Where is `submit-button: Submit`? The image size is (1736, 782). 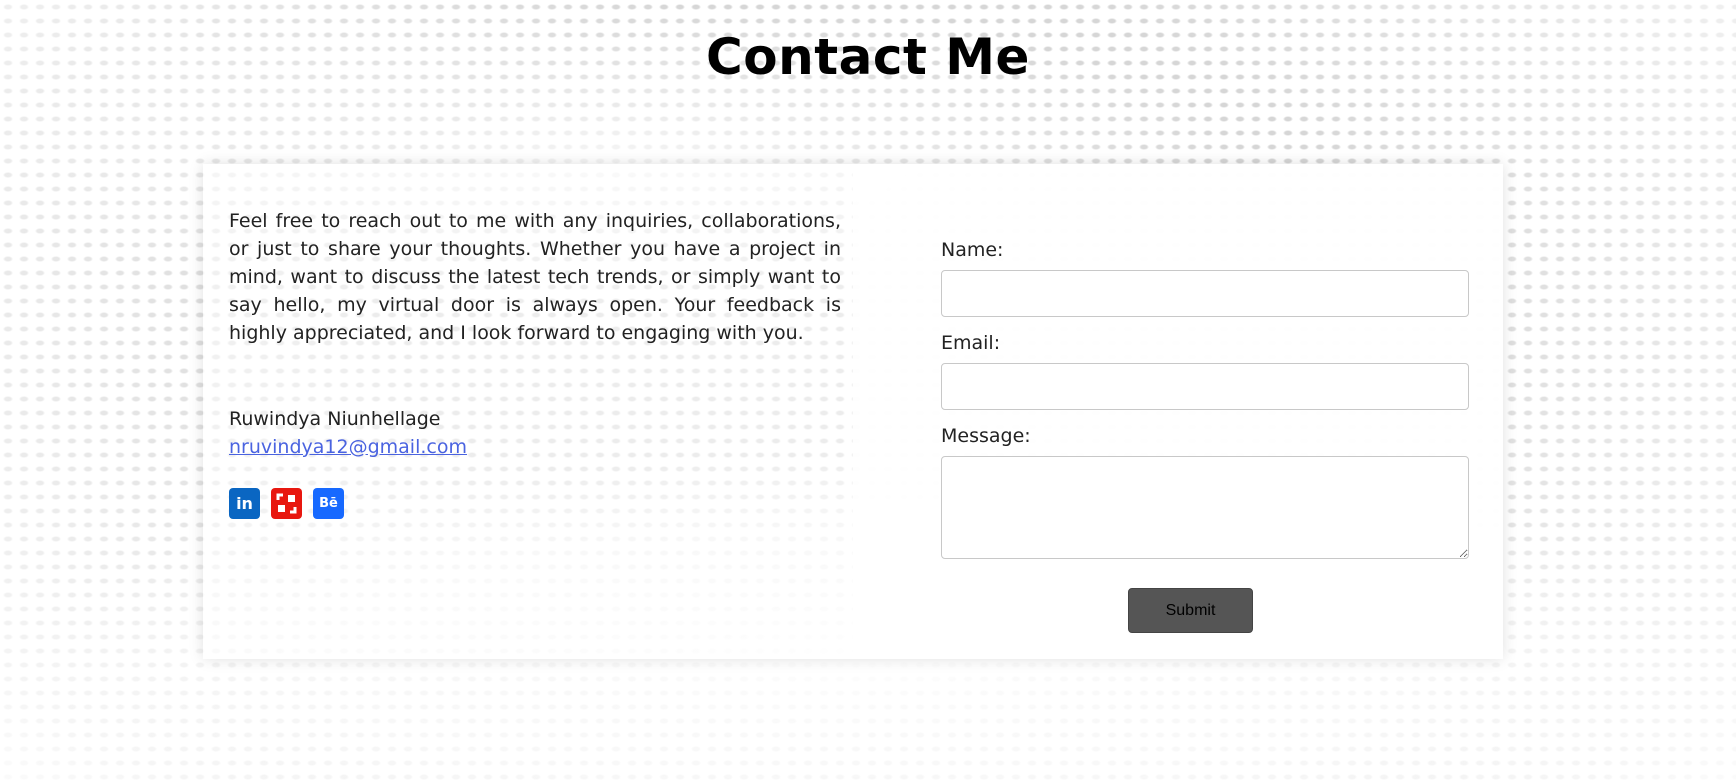 submit-button: Submit is located at coordinates (1190, 610).